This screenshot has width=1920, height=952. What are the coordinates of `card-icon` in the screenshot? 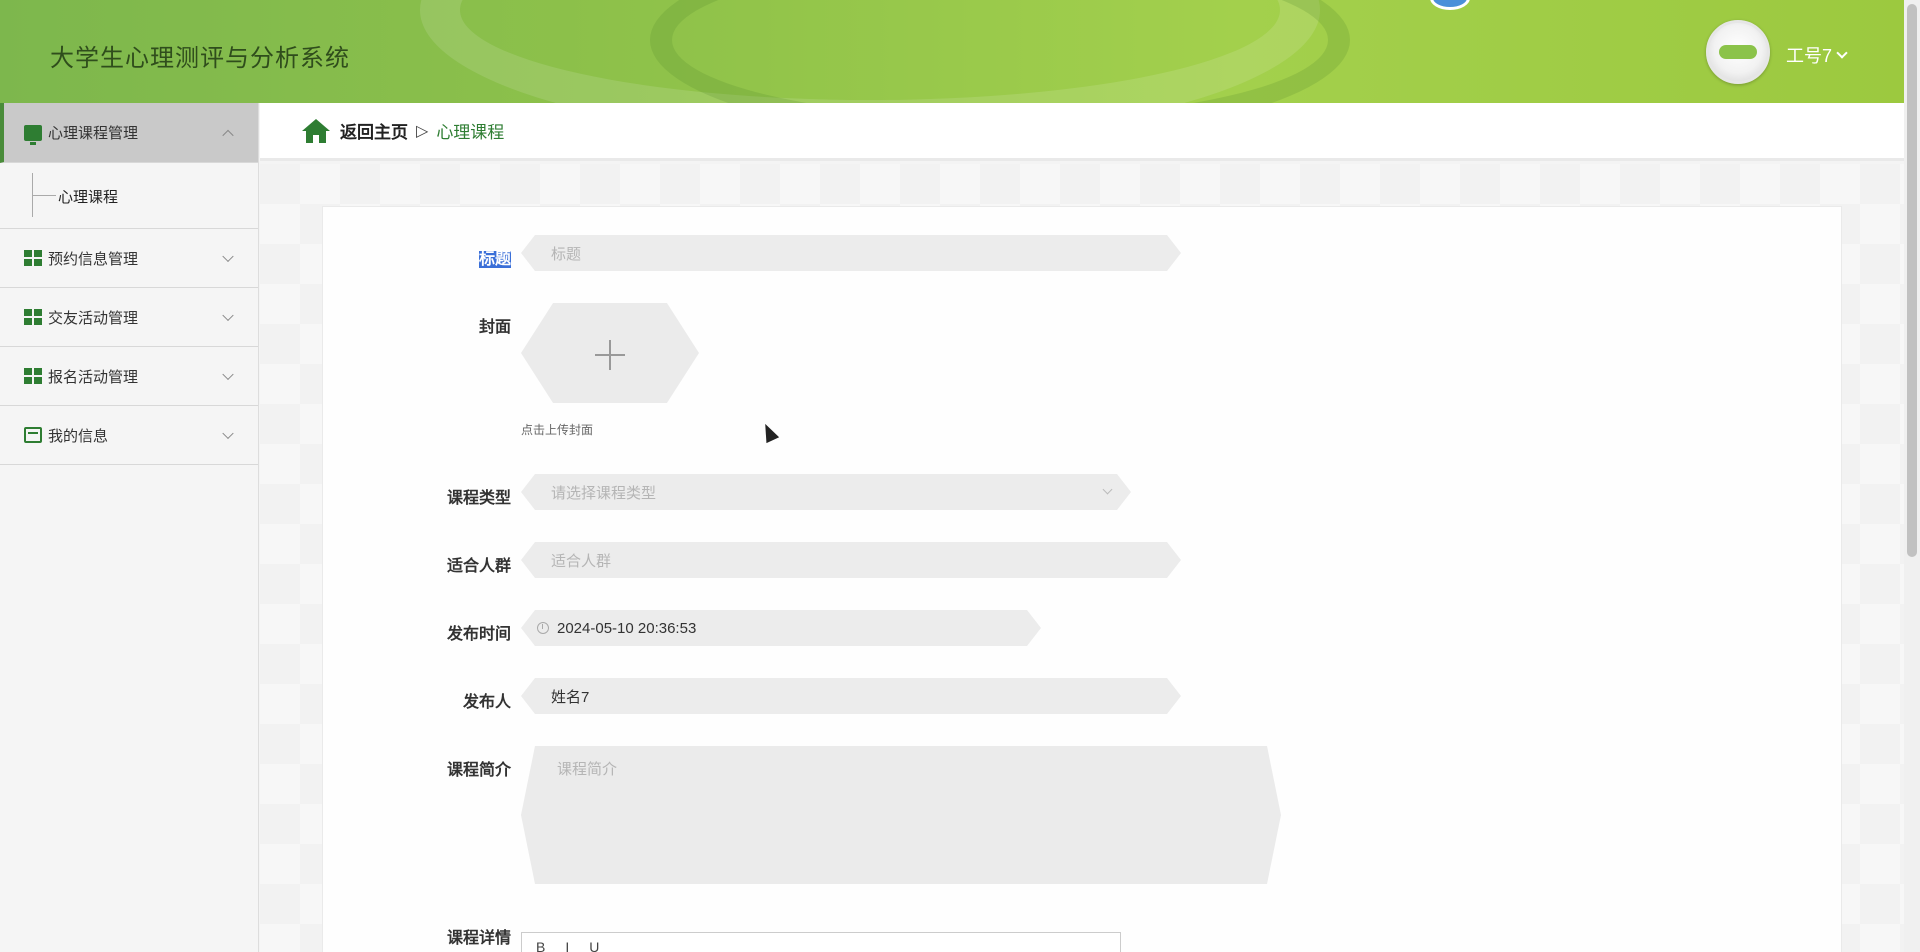 It's located at (33, 435).